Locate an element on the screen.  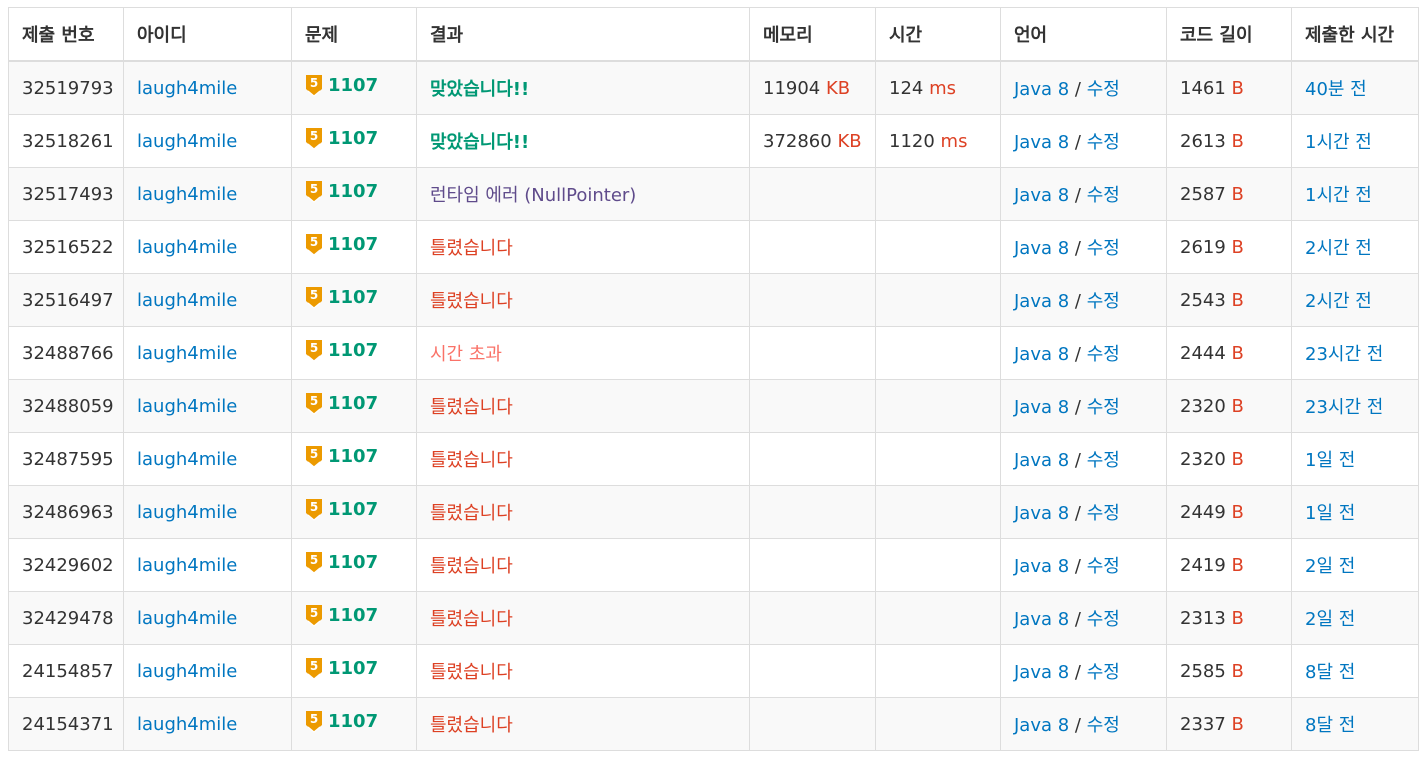
problem-id: 1107 is located at coordinates (353, 297).